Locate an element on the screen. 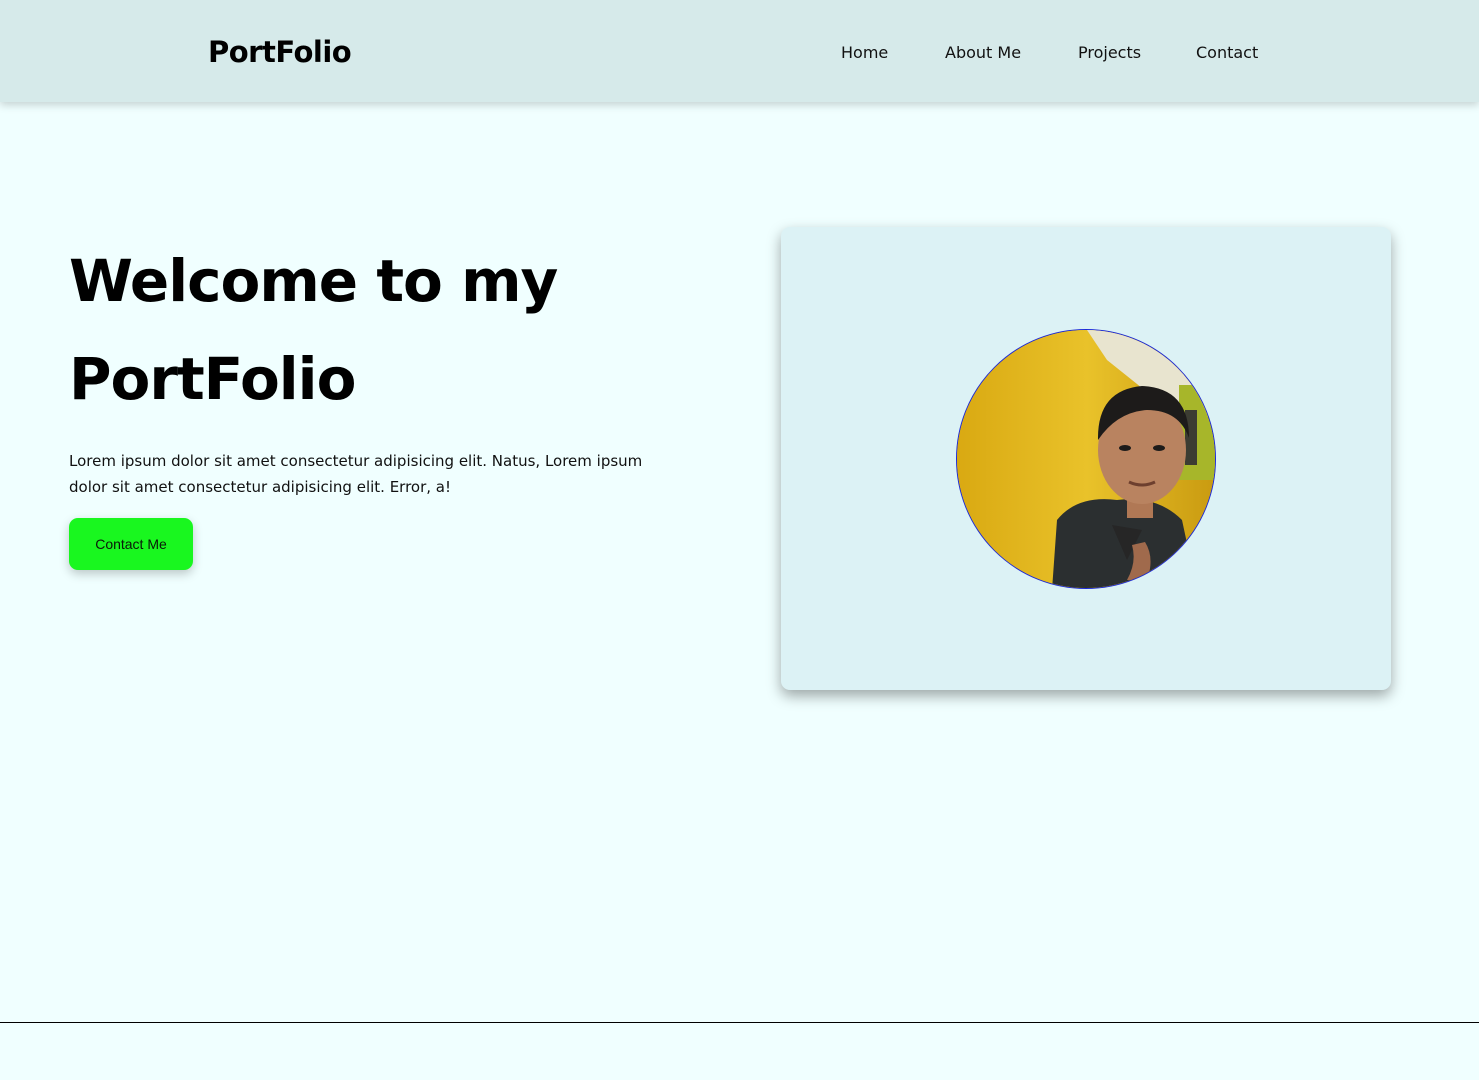 Image resolution: width=1479 pixels, height=1080 pixels. navbar: PortFolio Home About Me Projects Contact is located at coordinates (739, 51).